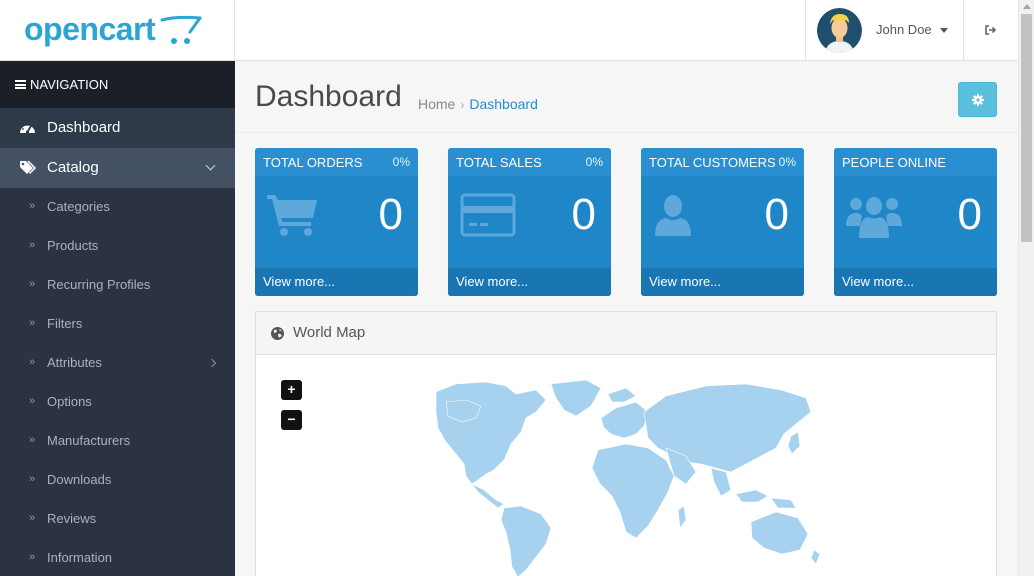 This screenshot has height=576, width=1034. Describe the element at coordinates (488, 215) in the screenshot. I see `credit-card-icon` at that location.